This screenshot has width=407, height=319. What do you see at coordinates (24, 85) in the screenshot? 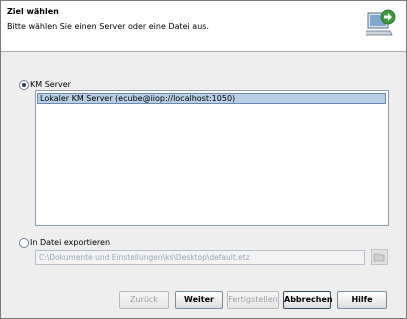
I see `km-server-radio` at bounding box center [24, 85].